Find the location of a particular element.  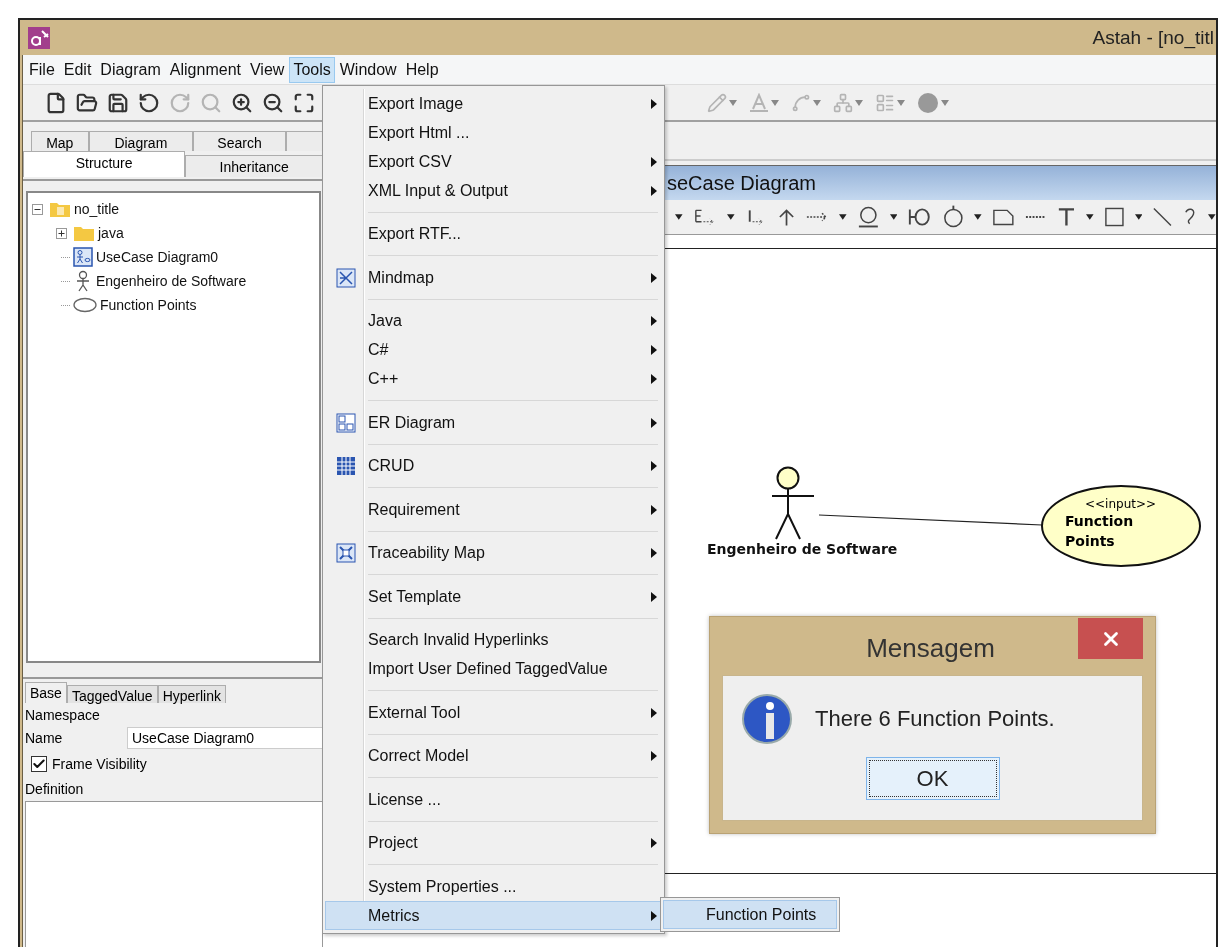

generalization-icon is located at coordinates (786, 217).